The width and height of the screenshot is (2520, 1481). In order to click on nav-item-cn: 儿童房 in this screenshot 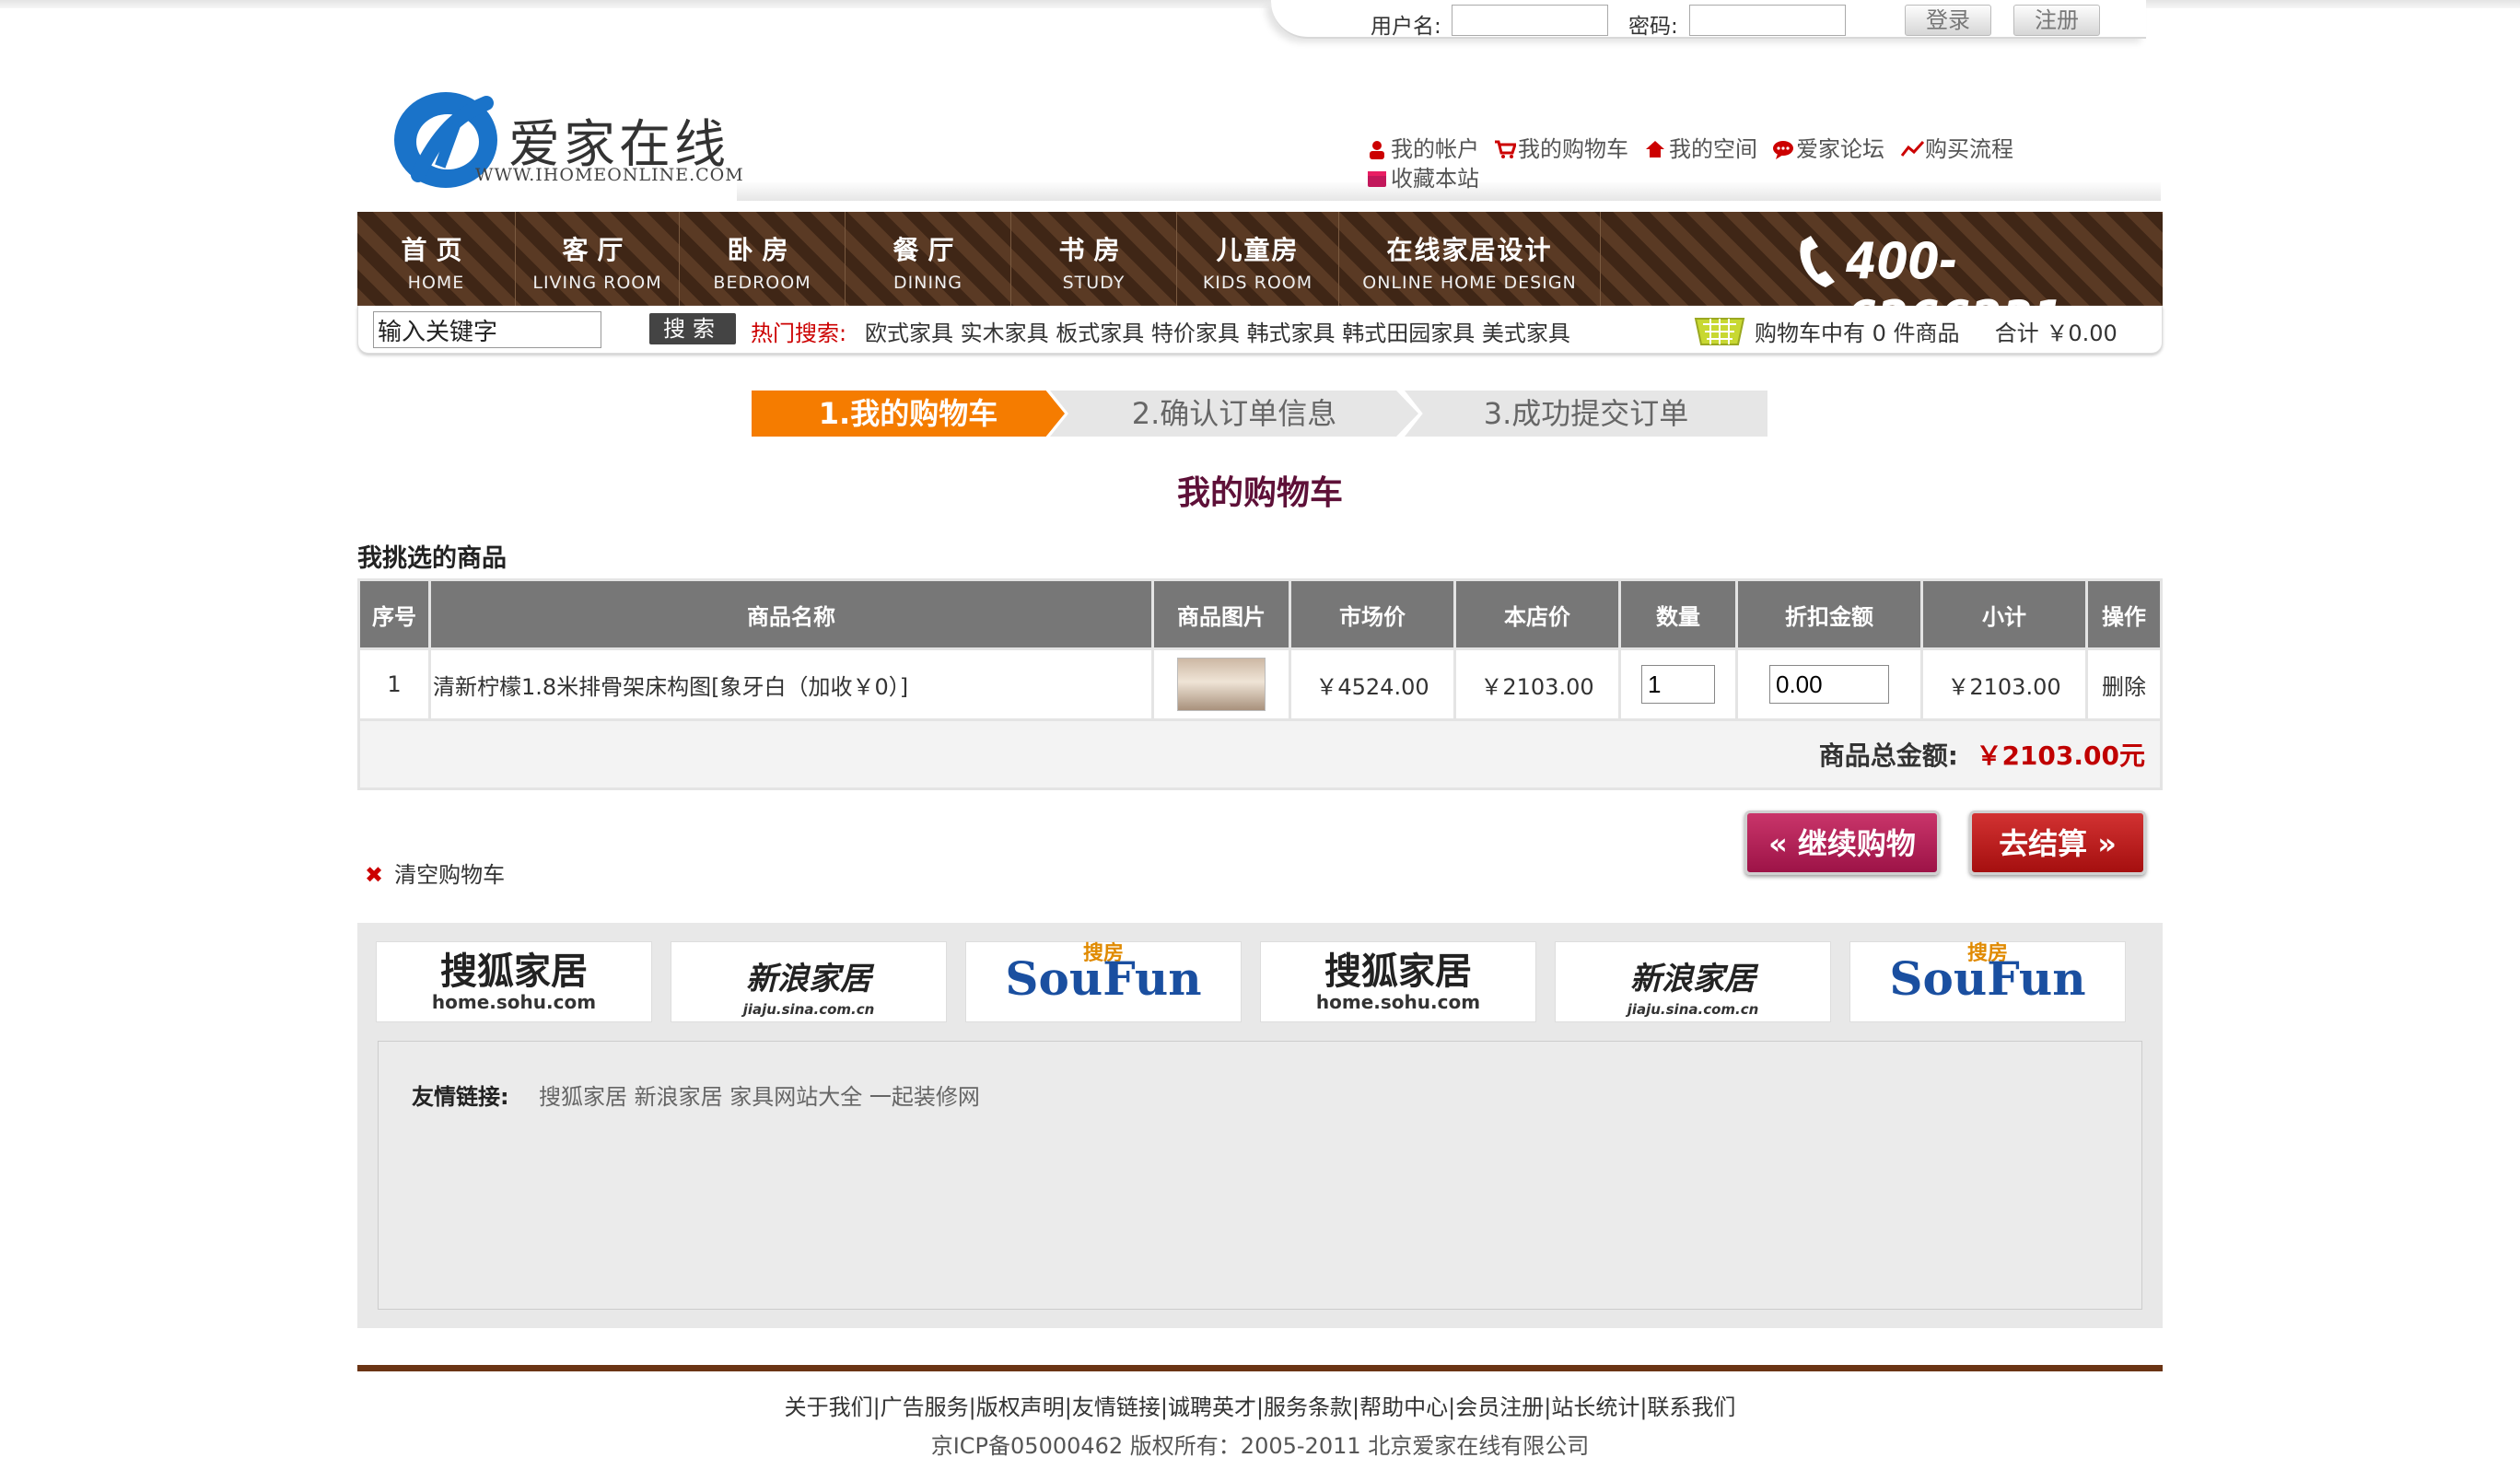, I will do `click(1258, 250)`.